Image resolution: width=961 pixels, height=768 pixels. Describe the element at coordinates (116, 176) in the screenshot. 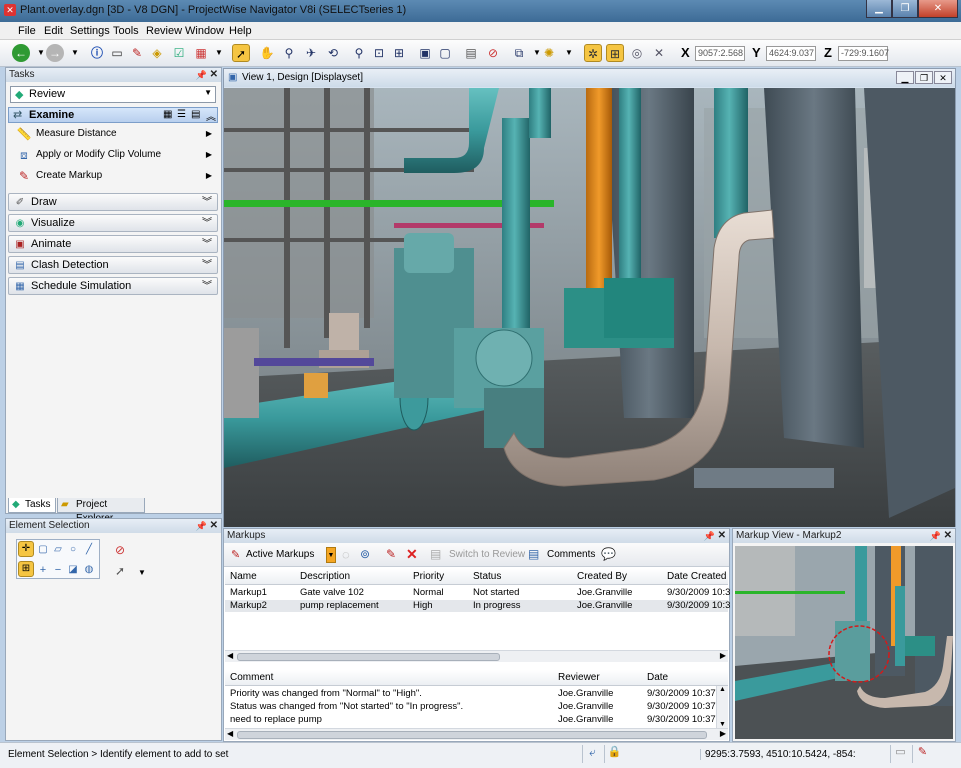

I see `create-markup-item: ✎ Create Markup ▶` at that location.